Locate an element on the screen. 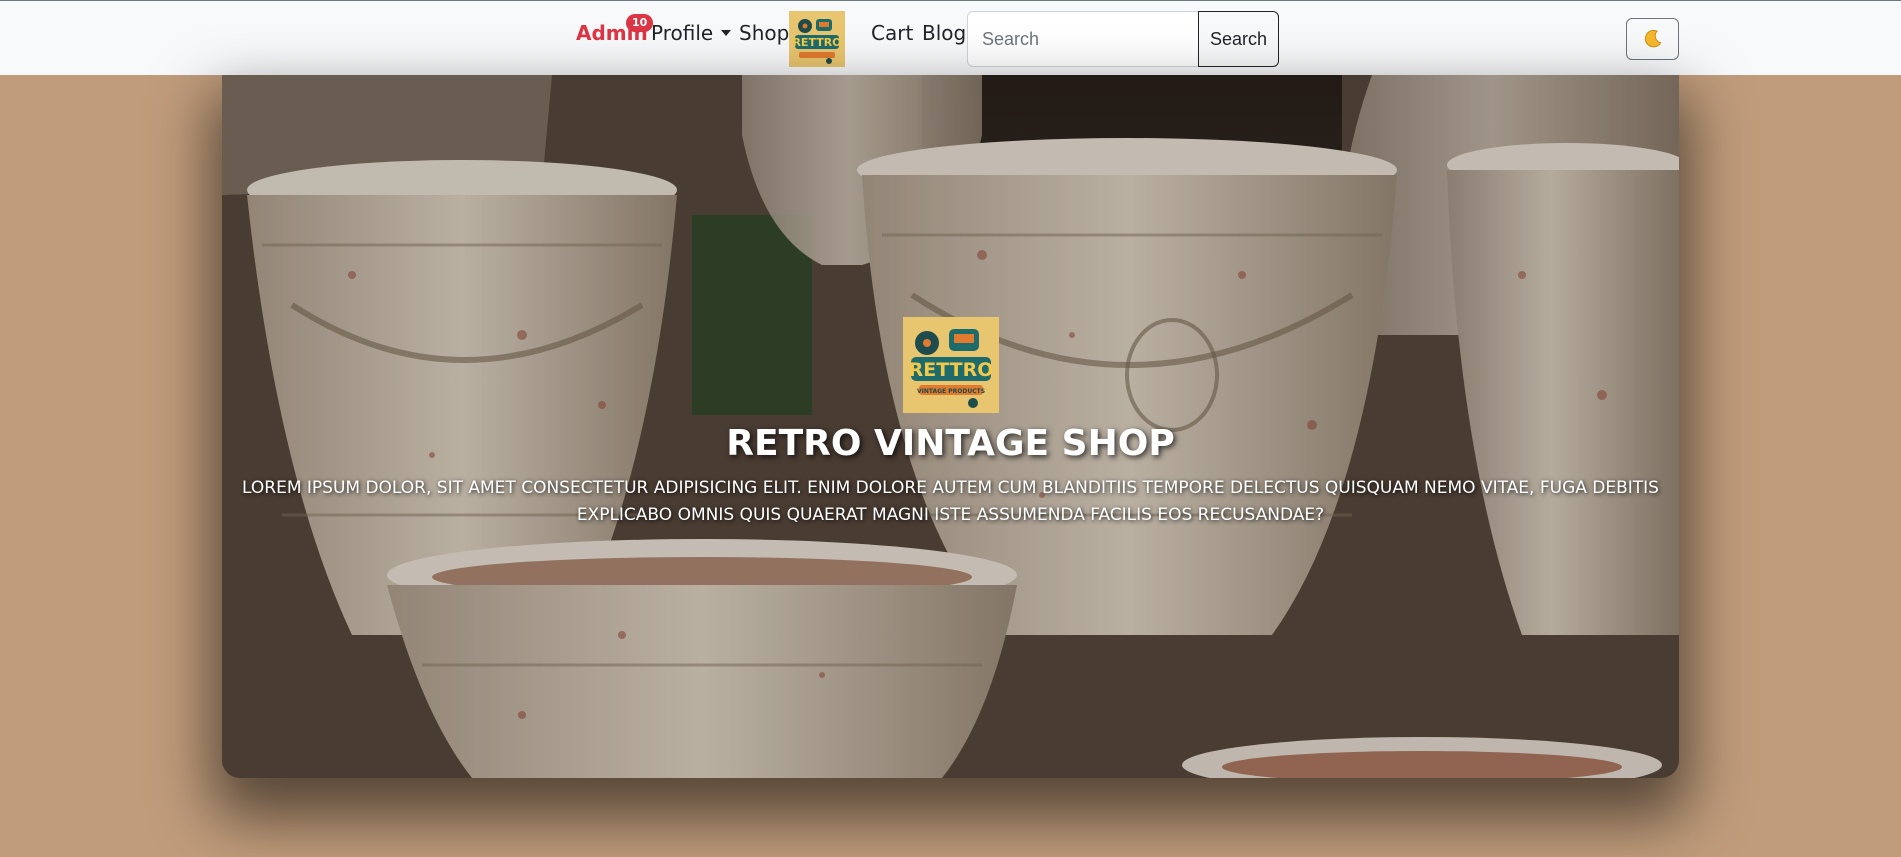 This screenshot has height=857, width=1901. brand-logo: RETTRO is located at coordinates (817, 39).